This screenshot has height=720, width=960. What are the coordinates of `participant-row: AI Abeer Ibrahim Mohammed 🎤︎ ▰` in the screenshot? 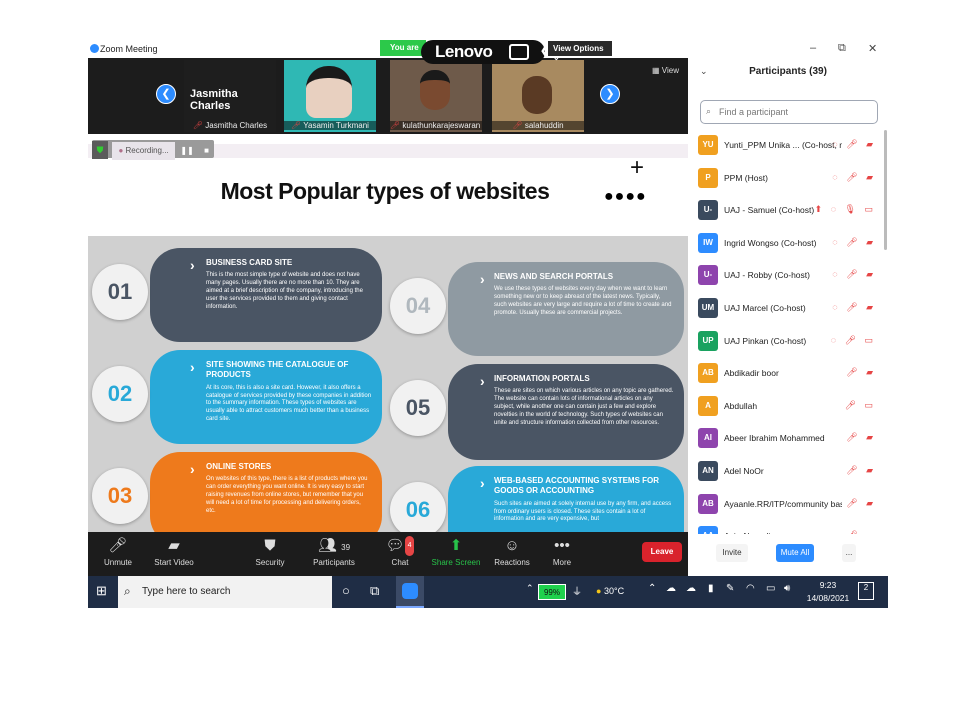 It's located at (785, 439).